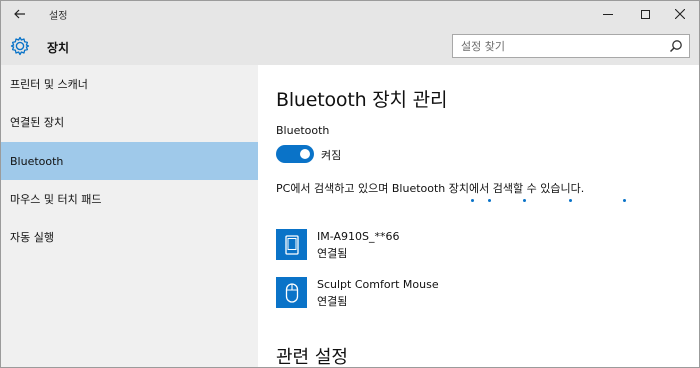 The width and height of the screenshot is (700, 368). What do you see at coordinates (486, 246) in the screenshot?
I see `device-item-phone: IM-A910S_**66 연결됨` at bounding box center [486, 246].